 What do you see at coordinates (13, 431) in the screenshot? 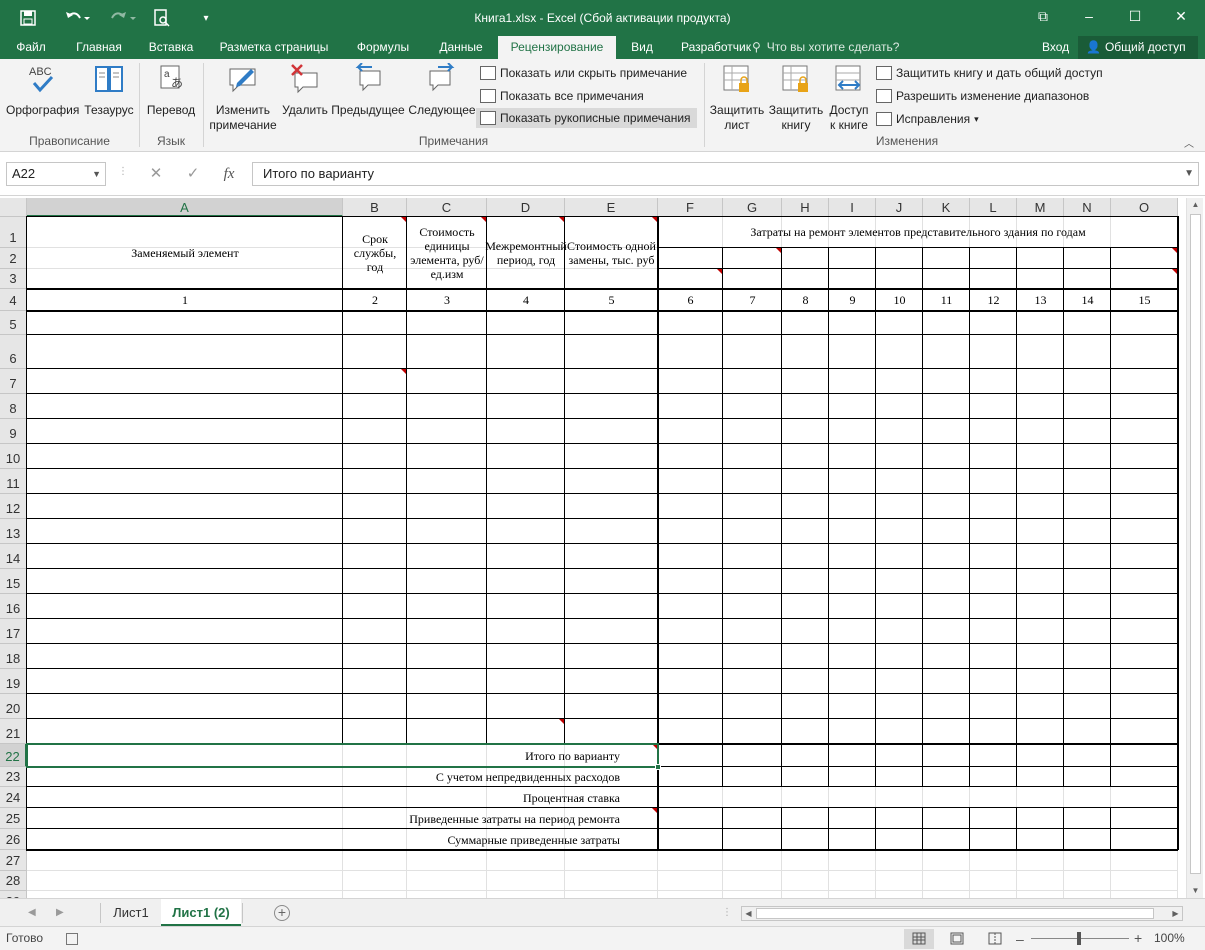
I see `row-header-9: 9` at bounding box center [13, 431].